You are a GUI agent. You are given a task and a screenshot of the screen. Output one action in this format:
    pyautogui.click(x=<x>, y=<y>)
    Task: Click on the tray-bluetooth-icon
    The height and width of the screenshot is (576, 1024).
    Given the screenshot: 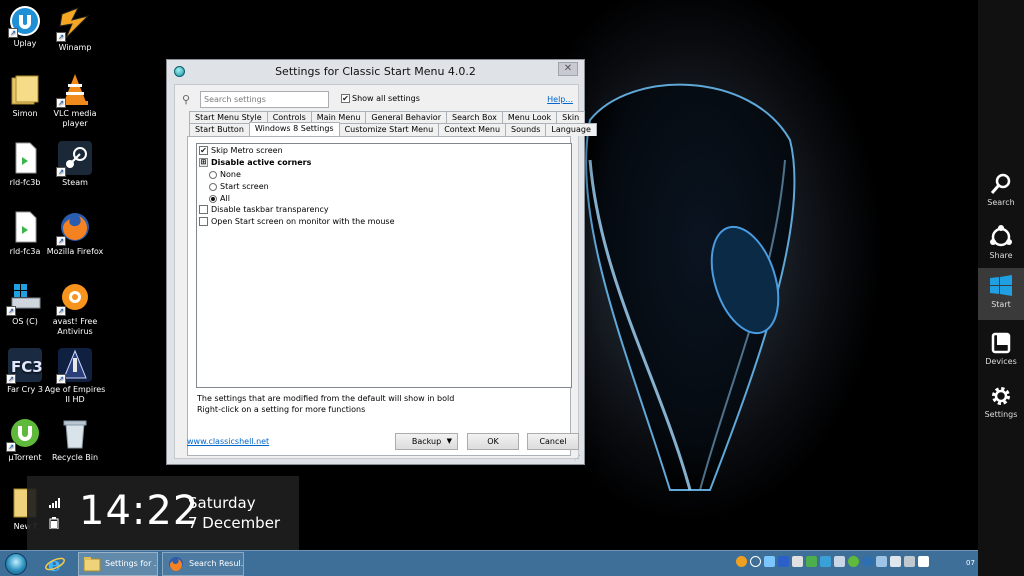 What is the action you would take?
    pyautogui.click(x=783, y=561)
    